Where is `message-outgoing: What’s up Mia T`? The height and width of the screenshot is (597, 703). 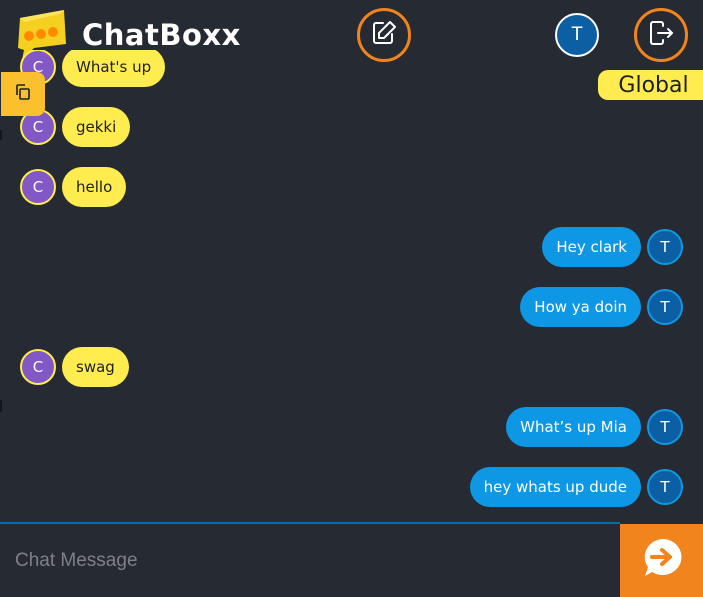
message-outgoing: What’s up Mia T is located at coordinates (553, 427).